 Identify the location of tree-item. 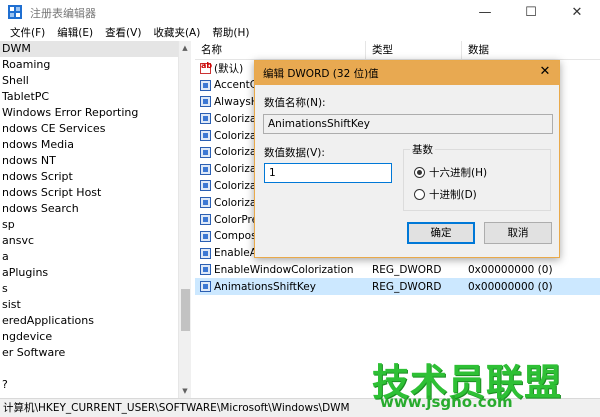
(89, 369).